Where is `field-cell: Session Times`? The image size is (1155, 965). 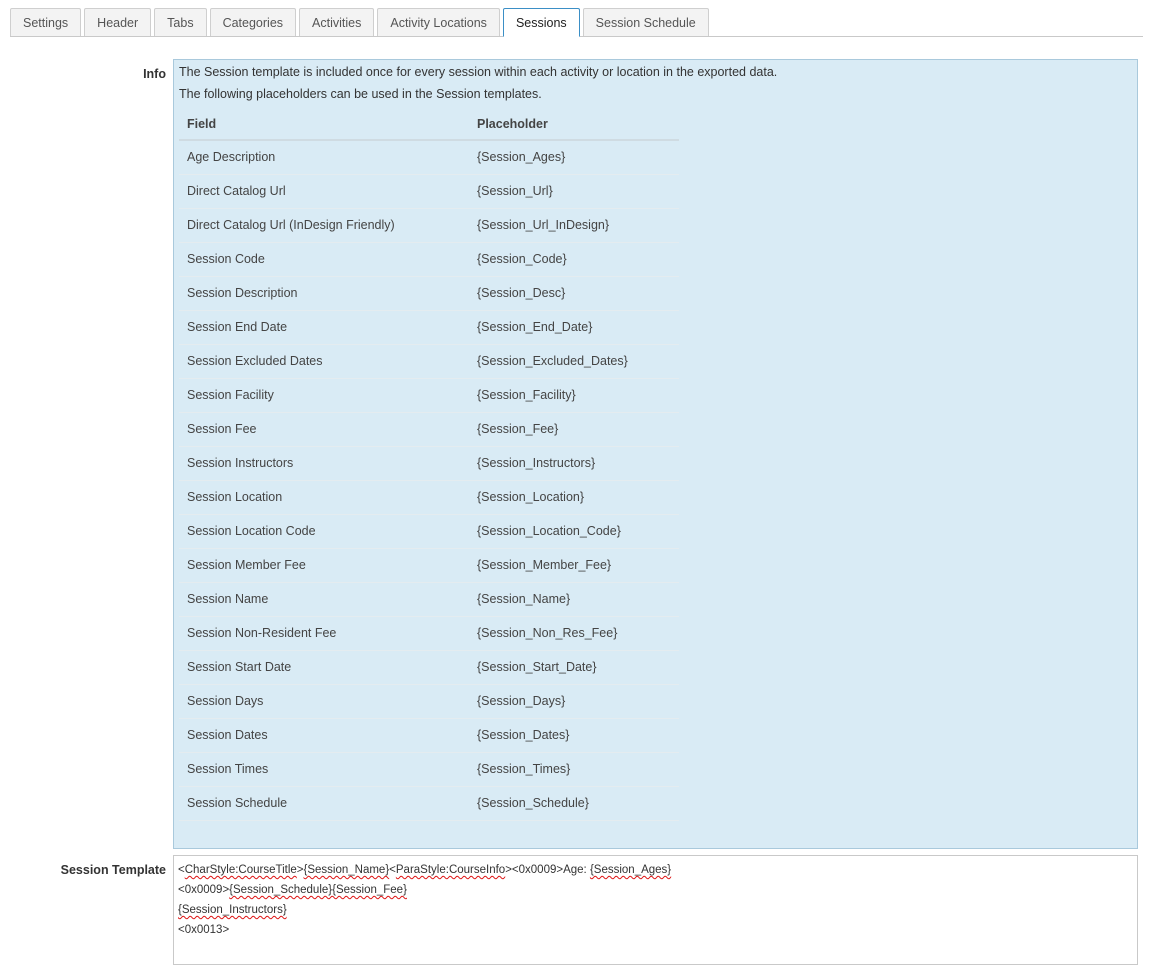
field-cell: Session Times is located at coordinates (324, 769).